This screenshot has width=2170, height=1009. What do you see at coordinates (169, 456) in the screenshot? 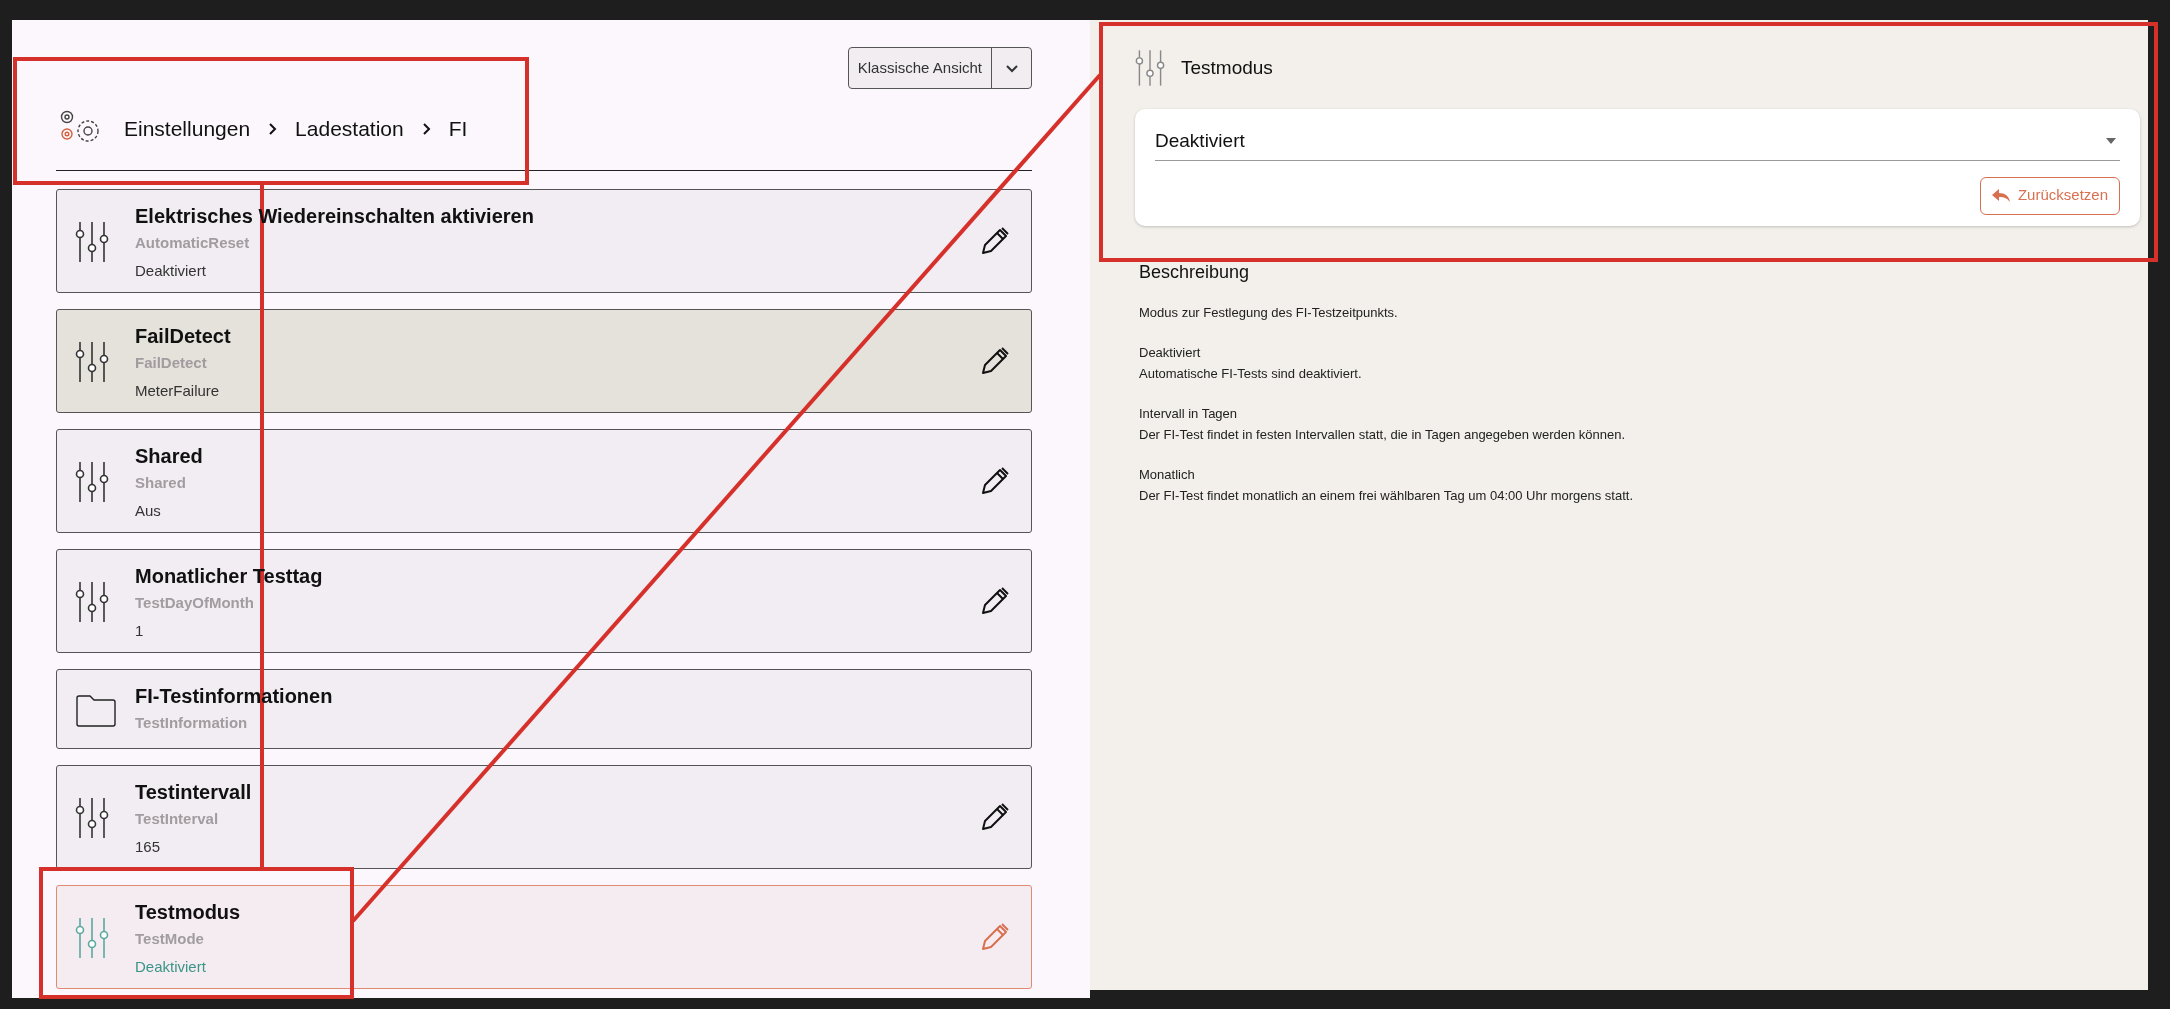
I see `setting-title: Shared` at bounding box center [169, 456].